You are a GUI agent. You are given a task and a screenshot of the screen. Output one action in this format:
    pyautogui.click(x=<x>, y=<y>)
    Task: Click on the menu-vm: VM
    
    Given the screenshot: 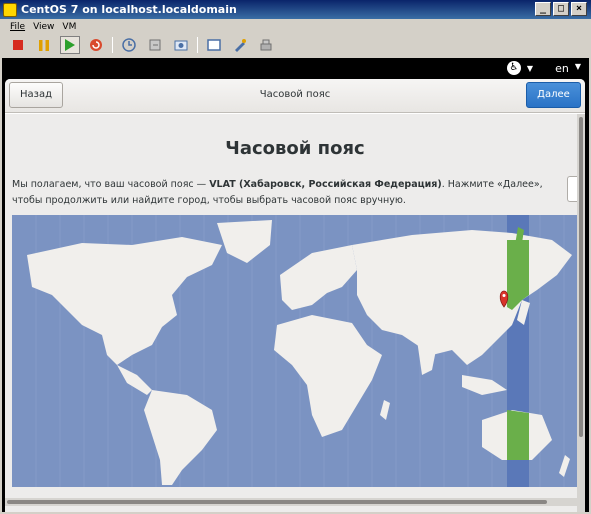 What is the action you would take?
    pyautogui.click(x=69, y=27)
    